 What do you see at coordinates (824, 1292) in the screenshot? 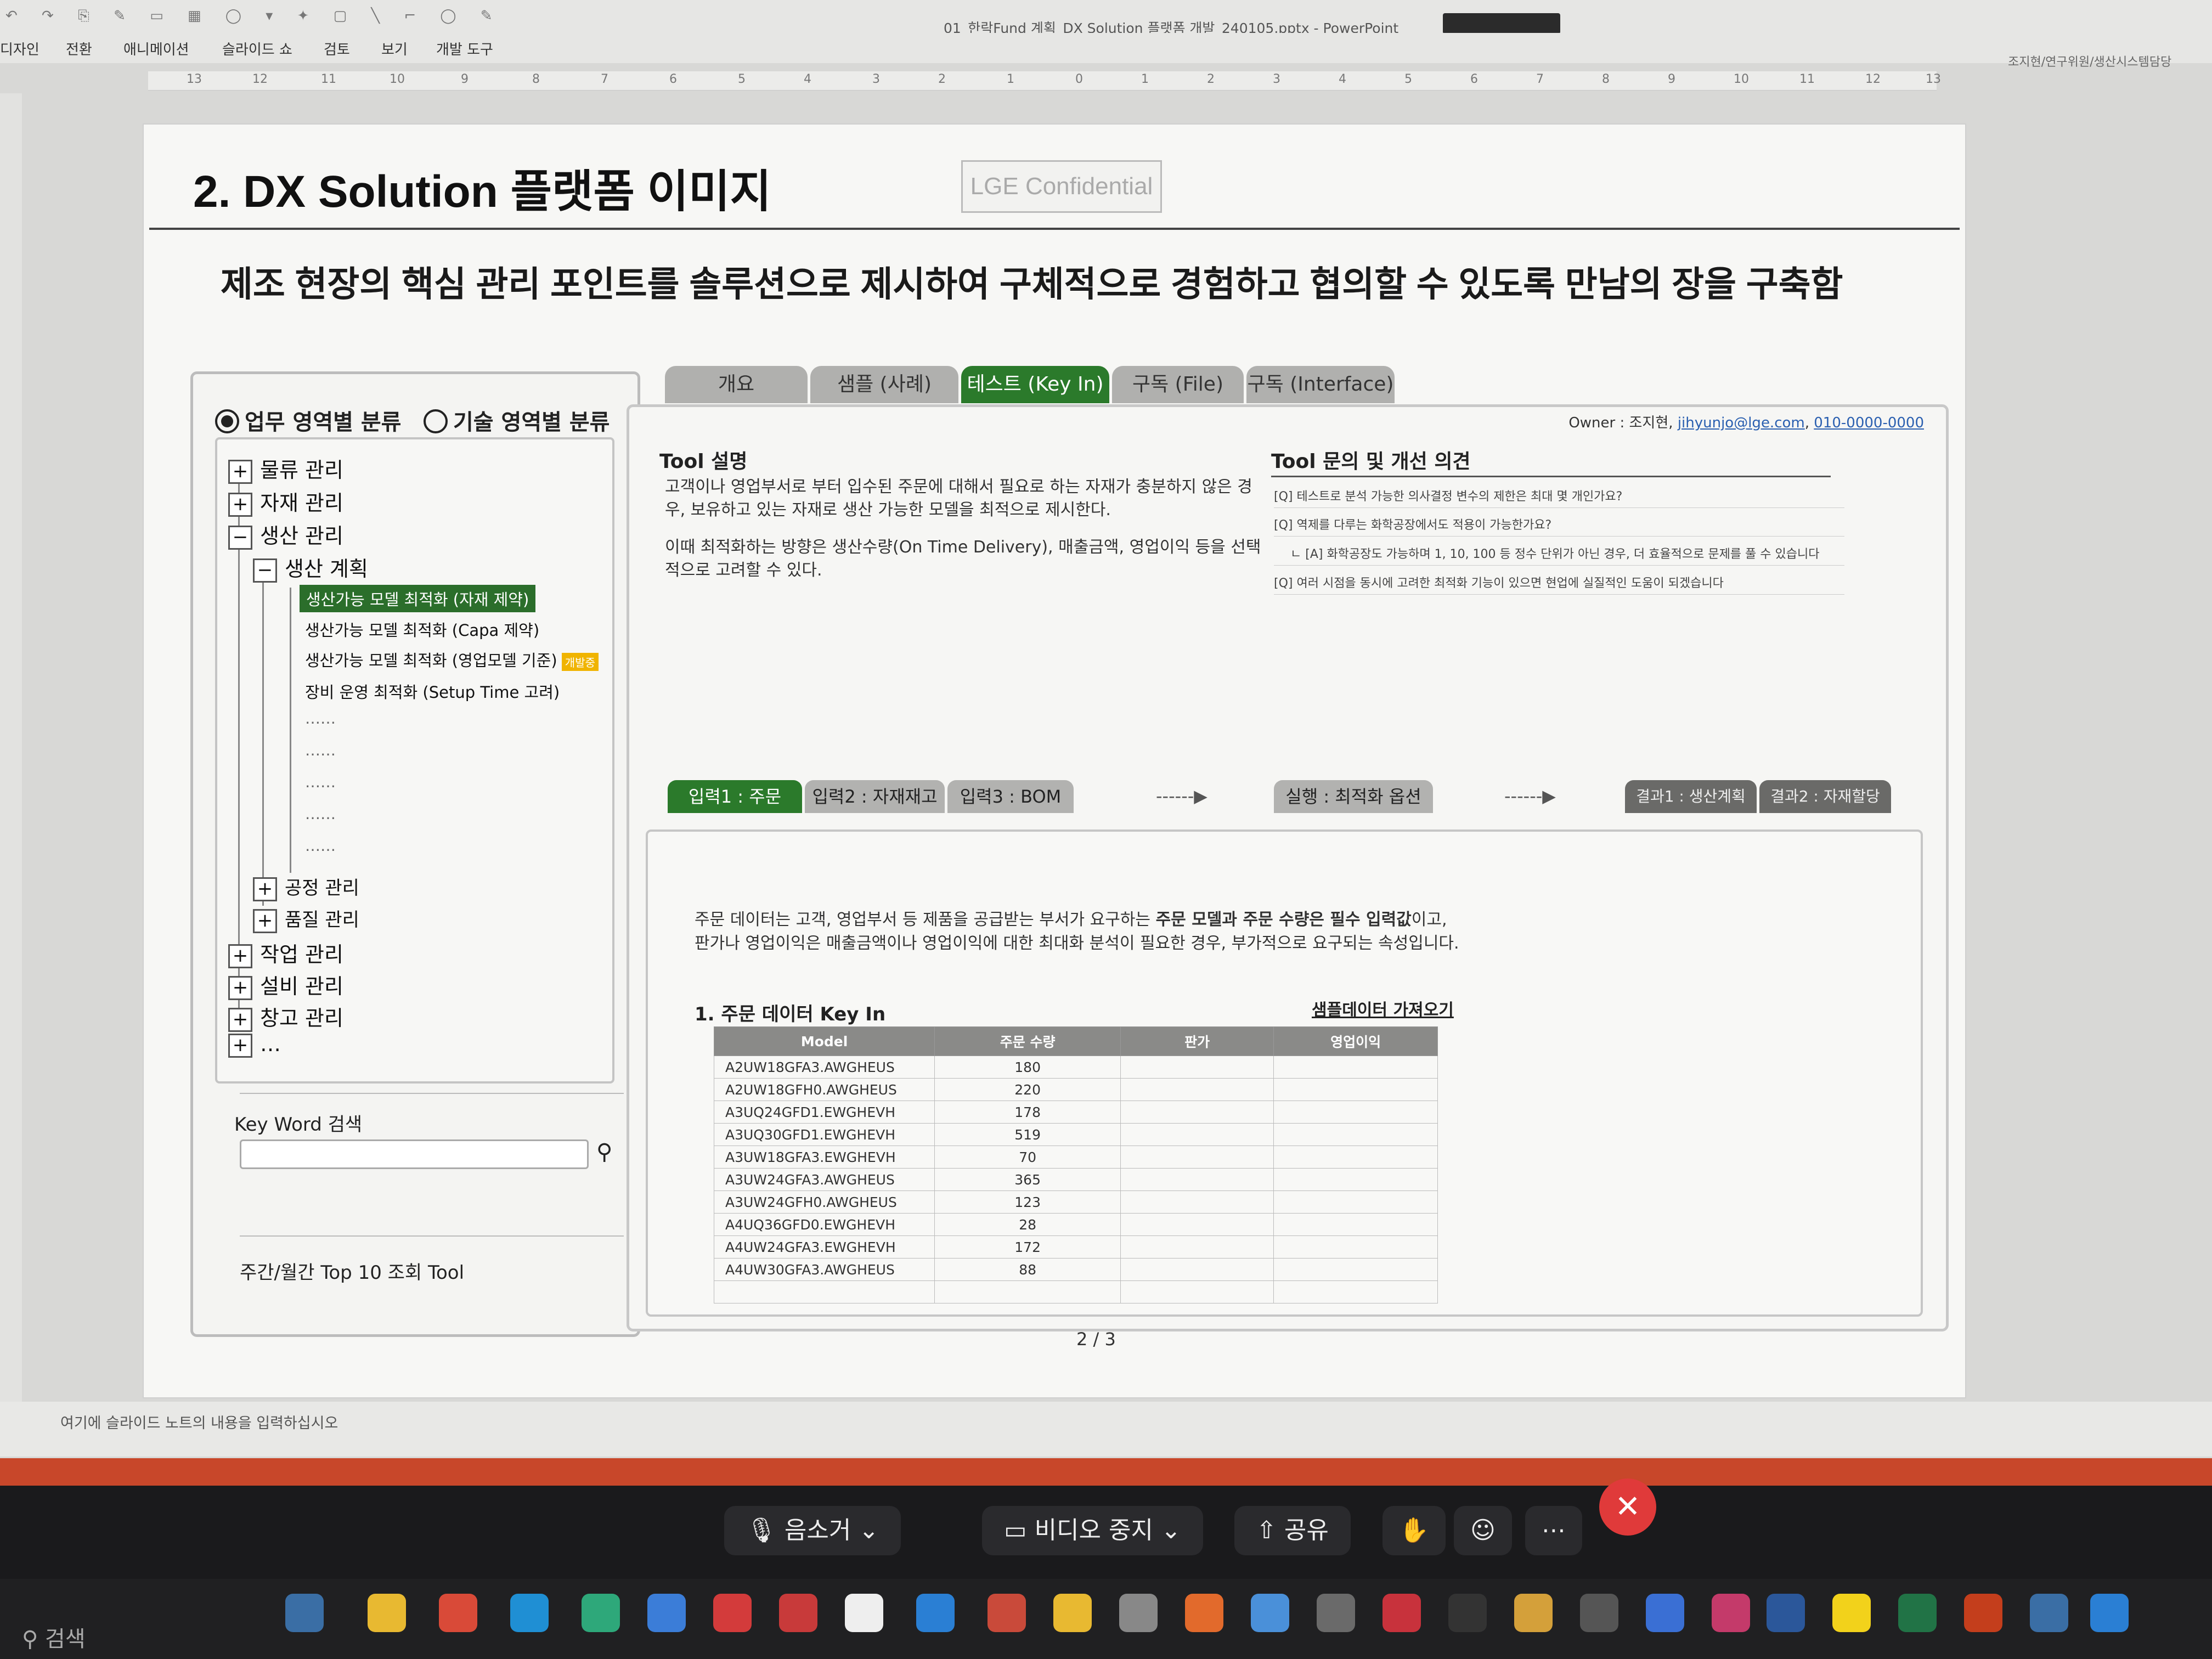
I see `cell-model` at bounding box center [824, 1292].